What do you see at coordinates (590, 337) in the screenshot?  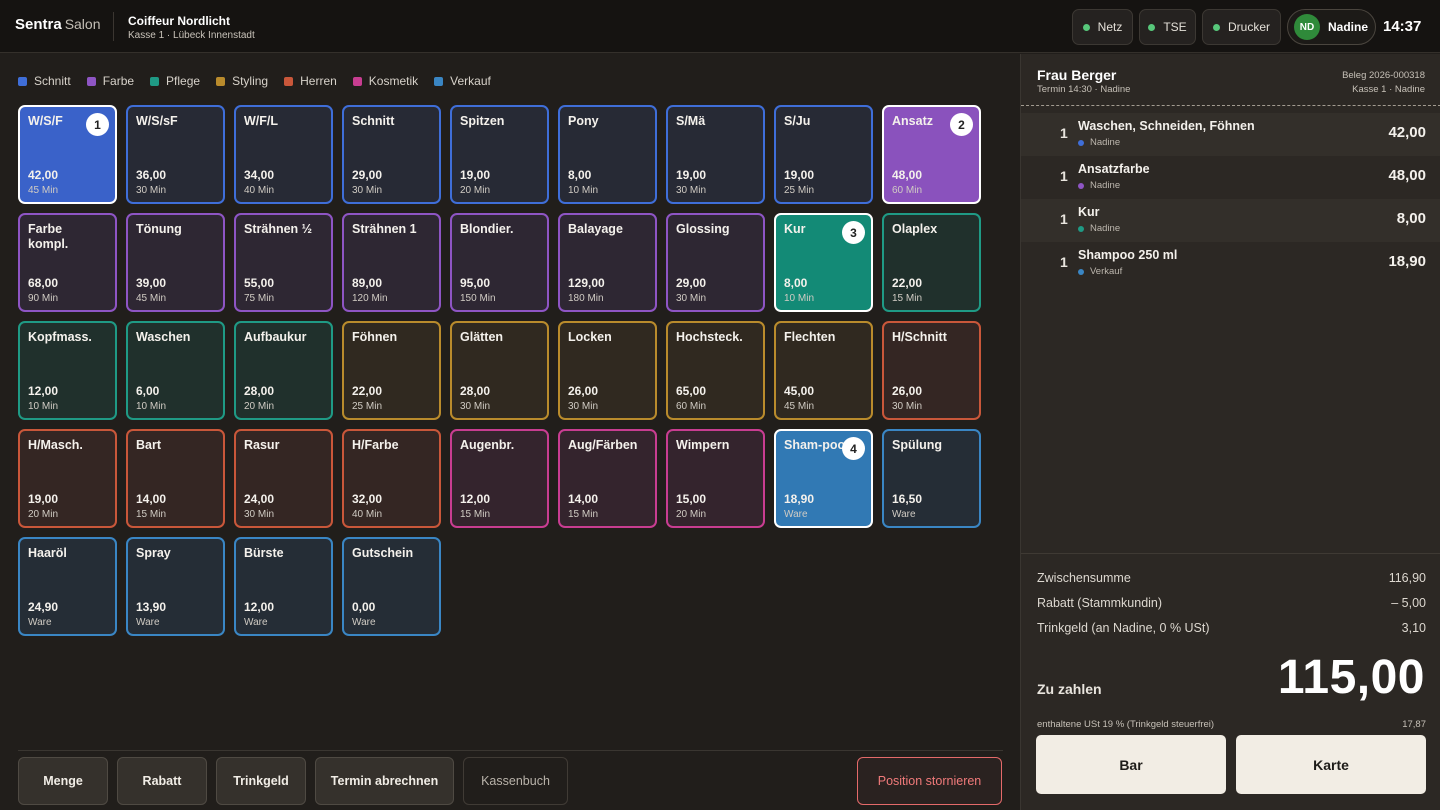 I see `tile-name: Locken` at bounding box center [590, 337].